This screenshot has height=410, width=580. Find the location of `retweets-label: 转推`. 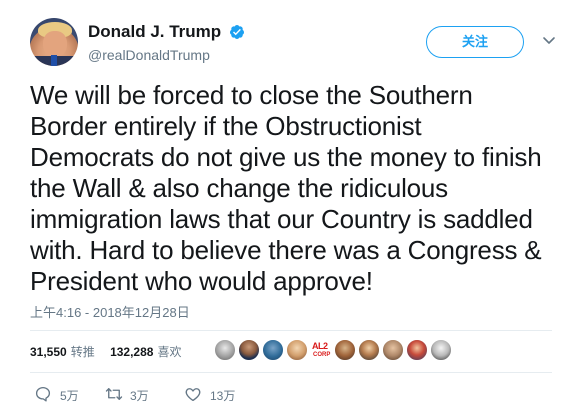

retweets-label: 转推 is located at coordinates (82, 352).